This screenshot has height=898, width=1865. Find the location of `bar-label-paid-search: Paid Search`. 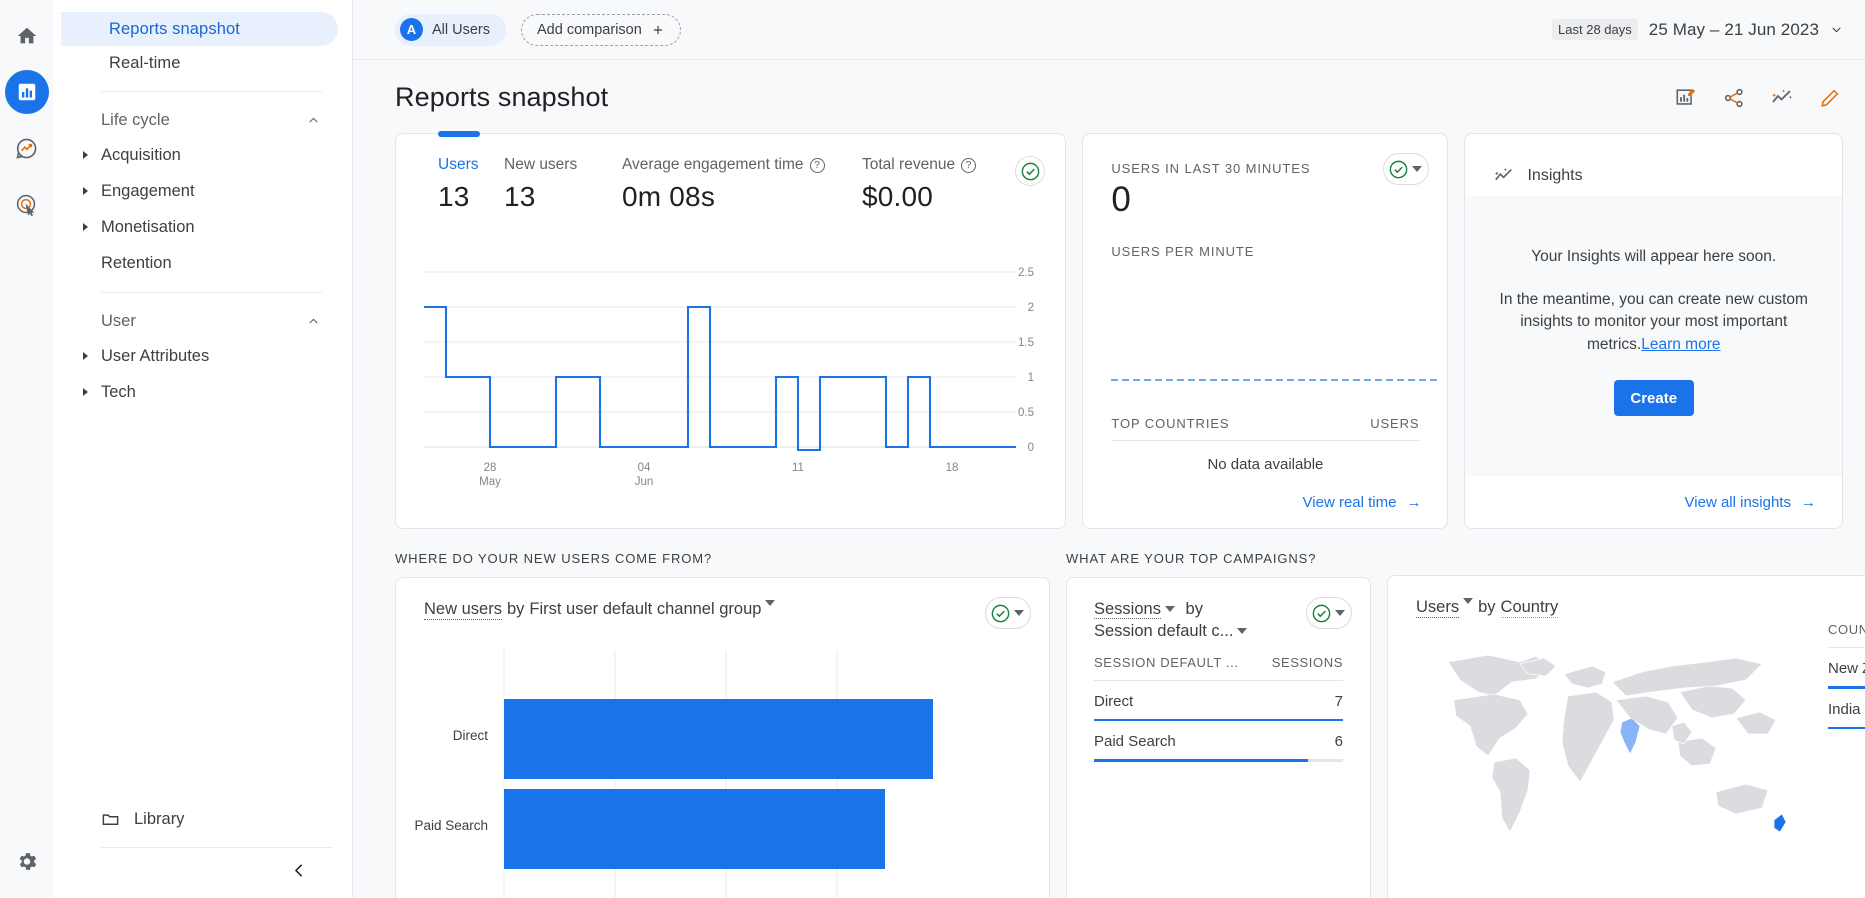

bar-label-paid-search: Paid Search is located at coordinates (451, 825).